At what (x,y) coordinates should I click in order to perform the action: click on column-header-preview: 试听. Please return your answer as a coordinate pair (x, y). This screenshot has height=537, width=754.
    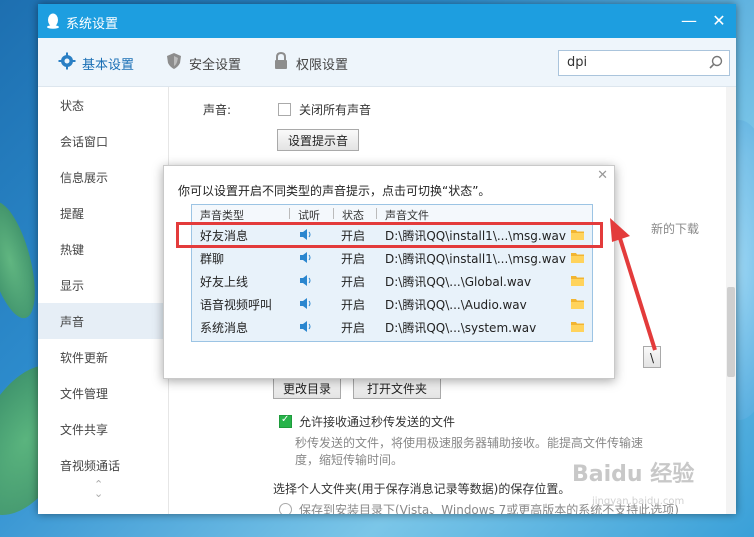
    Looking at the image, I should click on (309, 215).